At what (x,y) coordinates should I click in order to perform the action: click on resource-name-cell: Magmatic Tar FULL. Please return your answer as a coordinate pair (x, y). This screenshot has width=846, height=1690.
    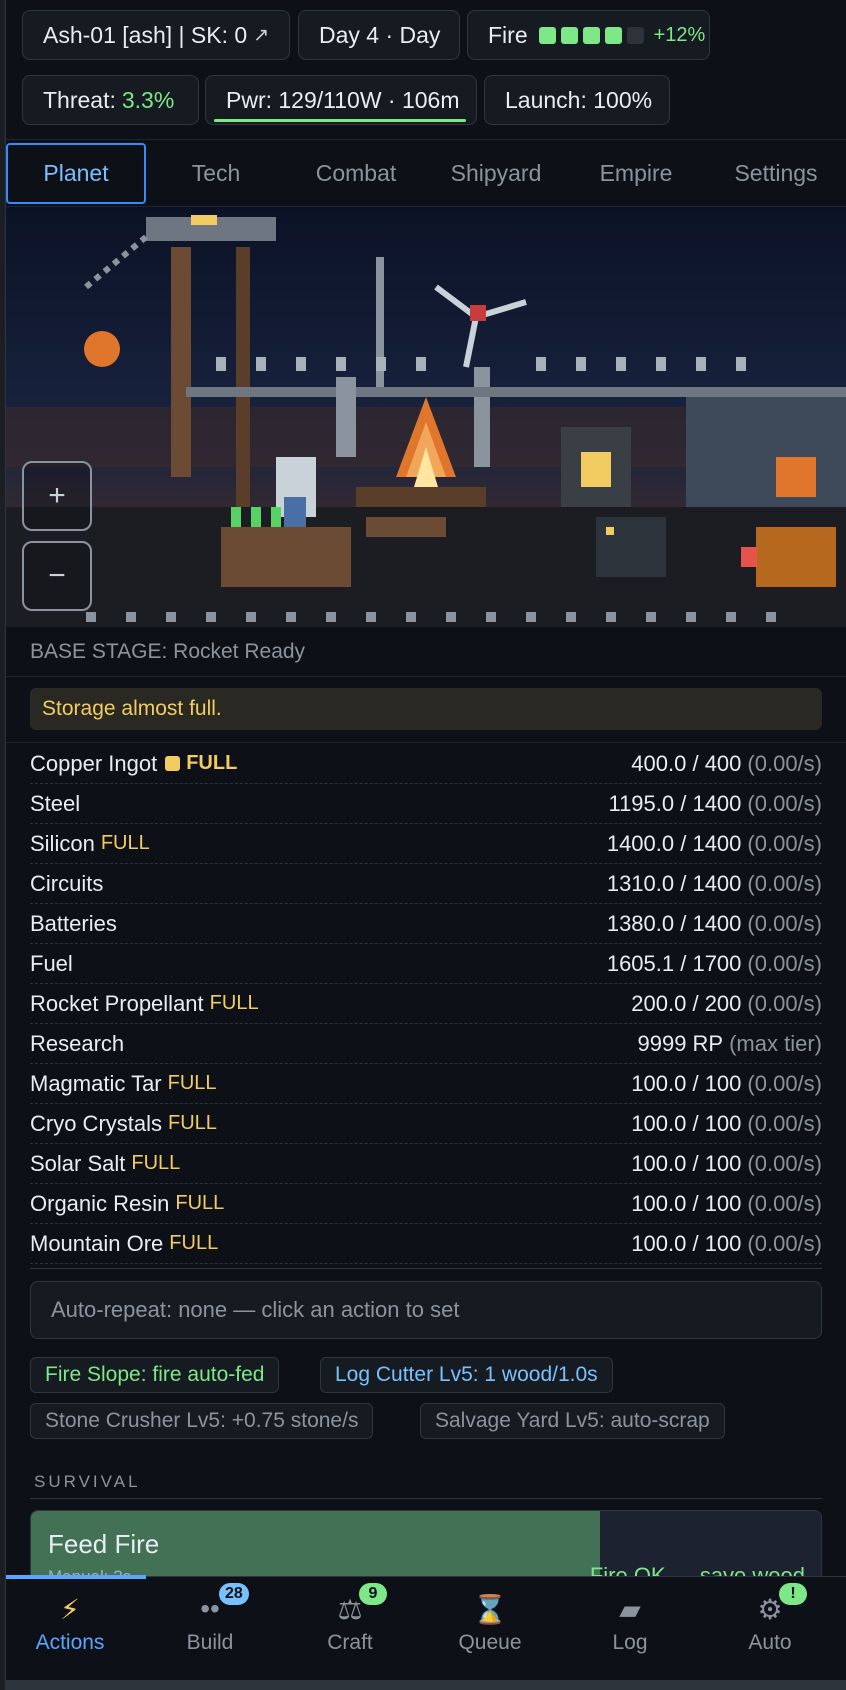
    Looking at the image, I should click on (123, 1084).